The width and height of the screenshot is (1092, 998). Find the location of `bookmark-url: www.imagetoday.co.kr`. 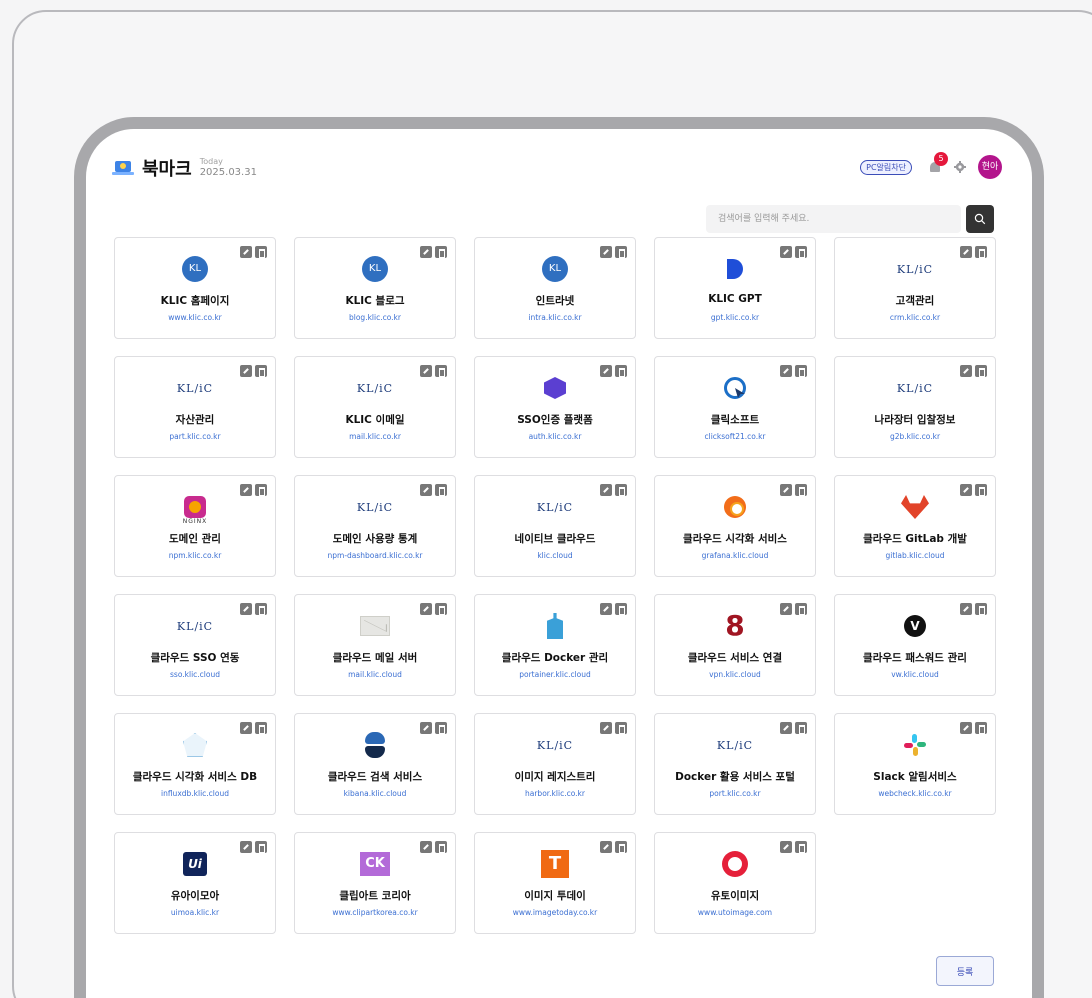

bookmark-url: www.imagetoday.co.kr is located at coordinates (555, 912).